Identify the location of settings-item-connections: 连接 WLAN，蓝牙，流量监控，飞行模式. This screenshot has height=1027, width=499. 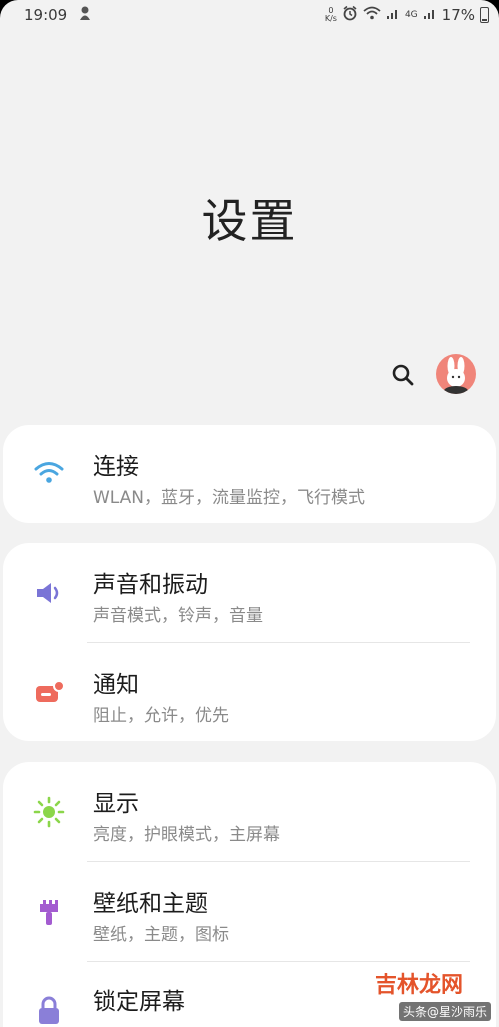
(249, 474).